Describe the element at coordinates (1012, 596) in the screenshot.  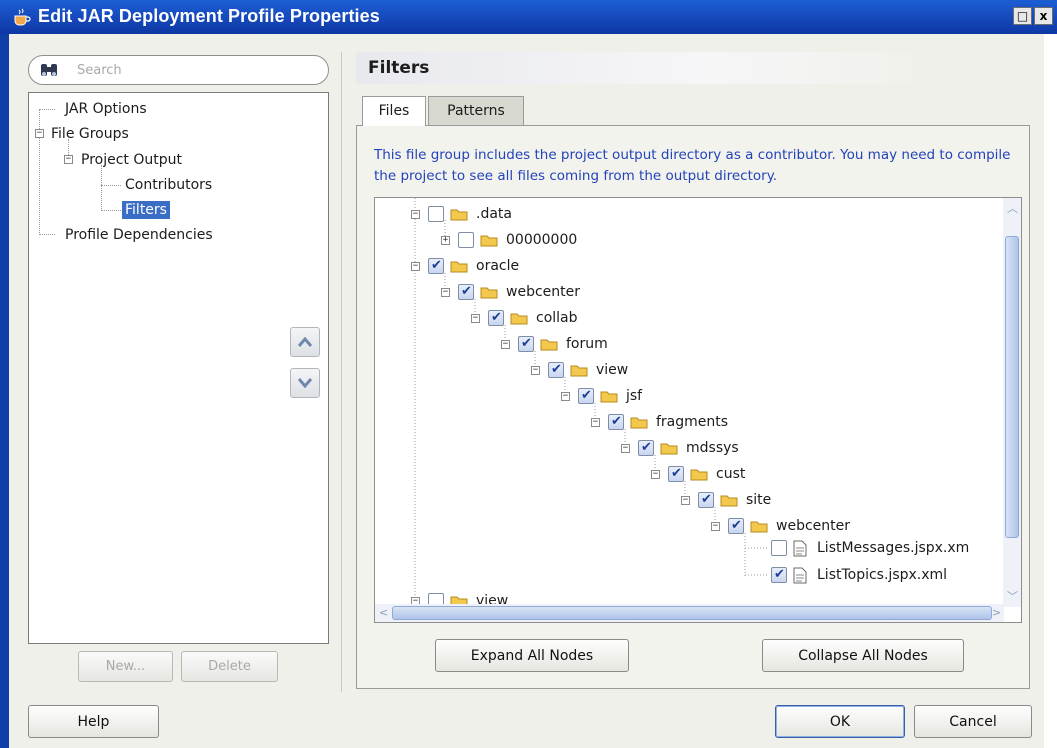
I see `scroll-down-icon: ﹀` at that location.